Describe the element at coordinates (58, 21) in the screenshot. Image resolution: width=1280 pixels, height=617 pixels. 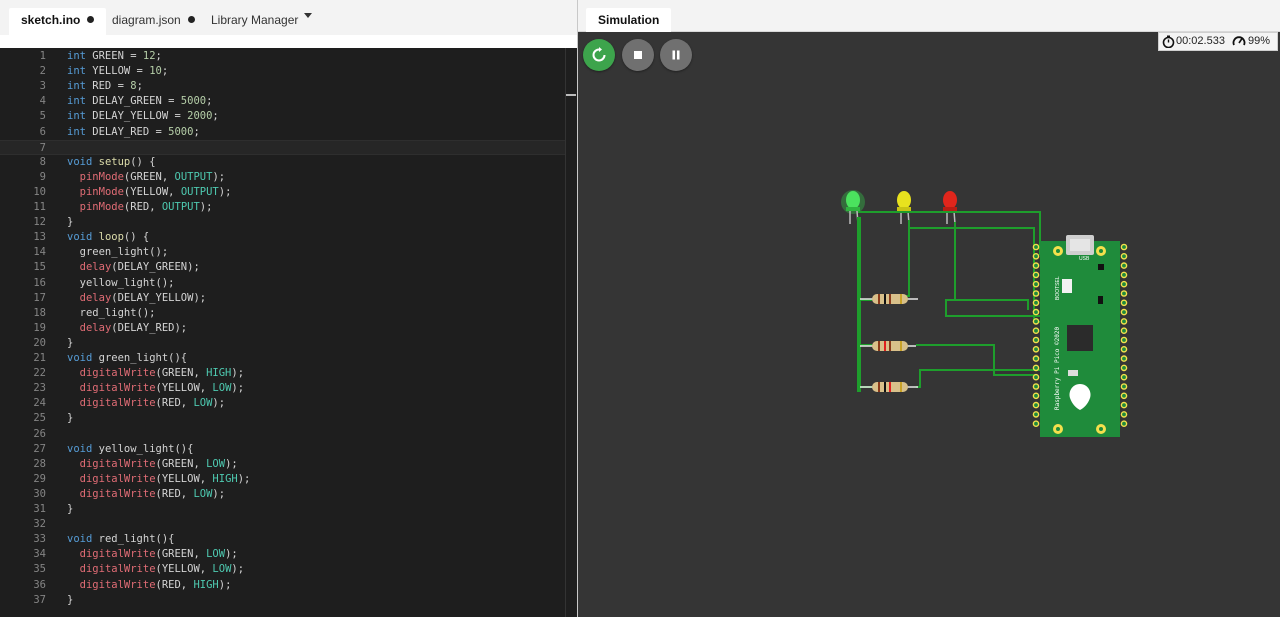
I see `tab-sketch-ino: sketch.ino` at that location.